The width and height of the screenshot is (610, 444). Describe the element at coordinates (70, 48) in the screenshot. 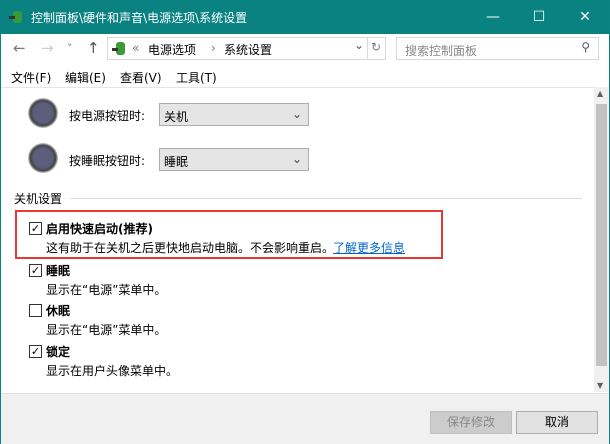

I see `recent-locations-button: ˅` at that location.